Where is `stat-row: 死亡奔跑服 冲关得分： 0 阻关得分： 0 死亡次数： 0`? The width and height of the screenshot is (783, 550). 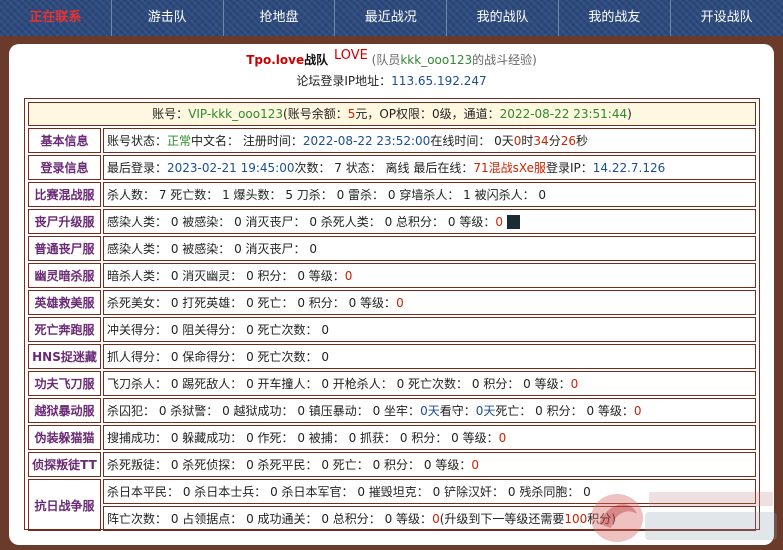
stat-row: 死亡奔跑服 冲关得分： 0 阻关得分： 0 死亡次数： 0 is located at coordinates (392, 329).